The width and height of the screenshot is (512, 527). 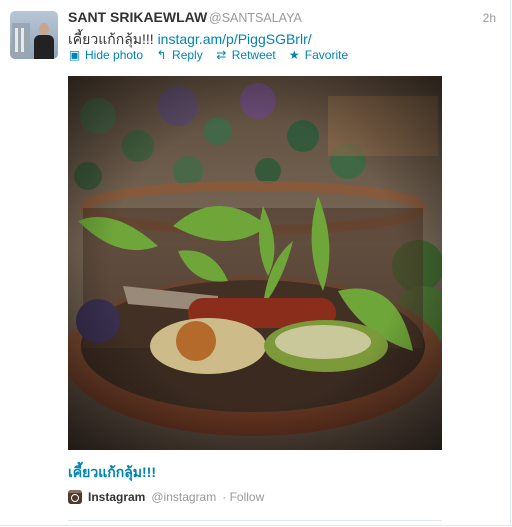 What do you see at coordinates (183, 497) in the screenshot?
I see `source-handle: @instagram` at bounding box center [183, 497].